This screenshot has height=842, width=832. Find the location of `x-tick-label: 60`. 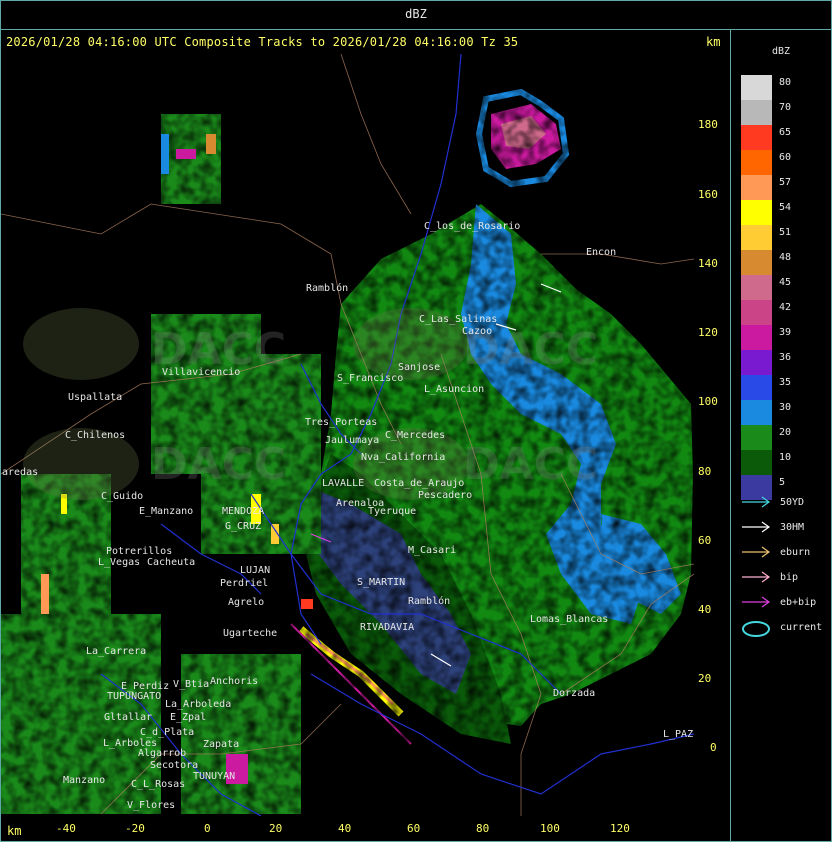

x-tick-label: 60 is located at coordinates (414, 828).